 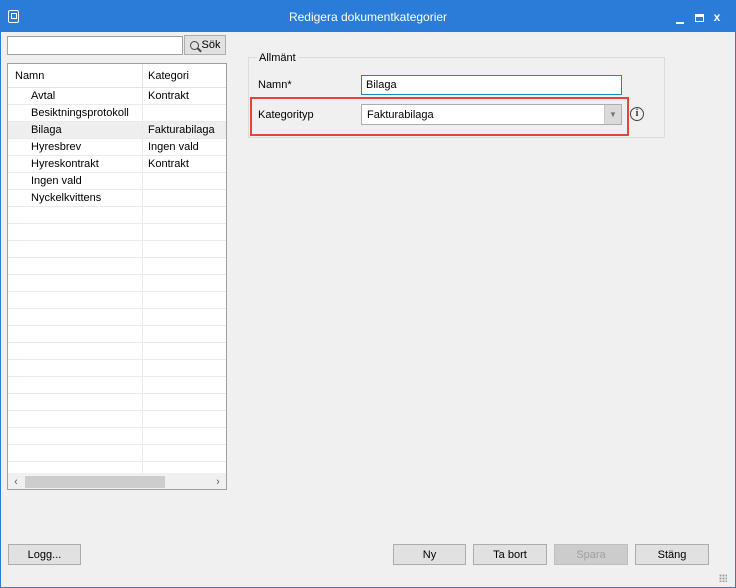 I want to click on info-icon: i, so click(x=637, y=114).